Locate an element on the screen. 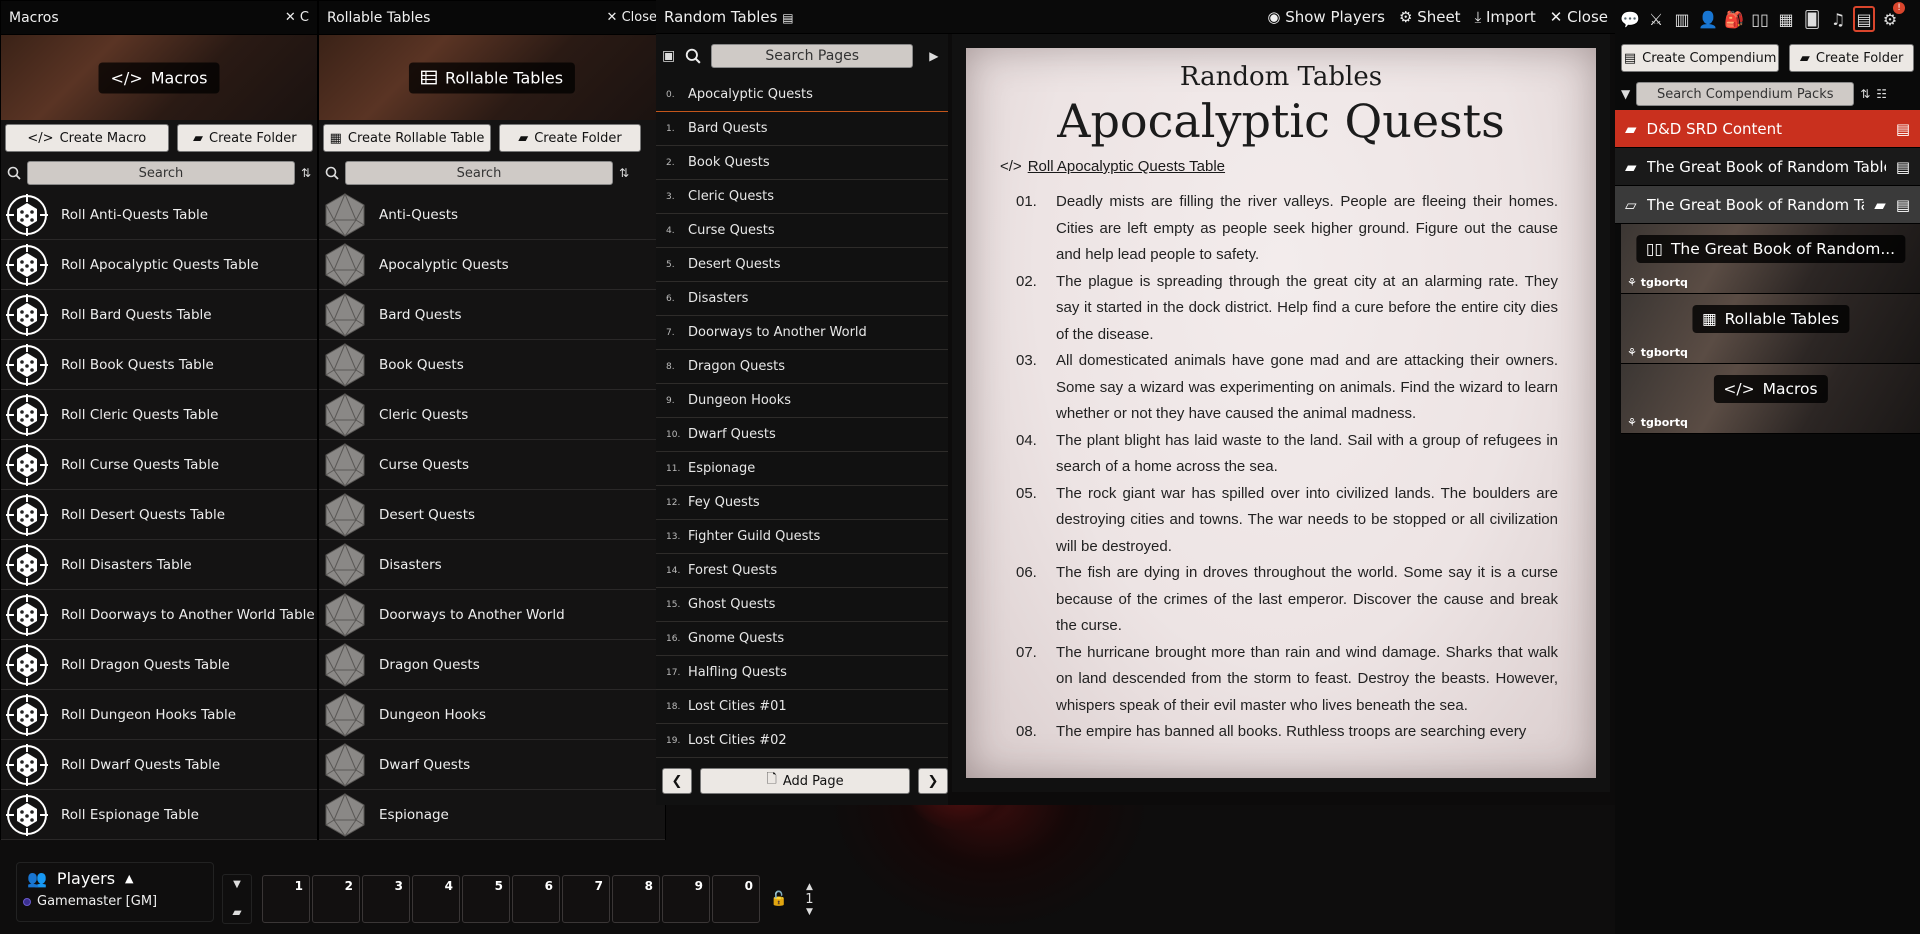 This screenshot has height=934, width=1920. macro-item: Roll Disasters Table is located at coordinates (159, 565).